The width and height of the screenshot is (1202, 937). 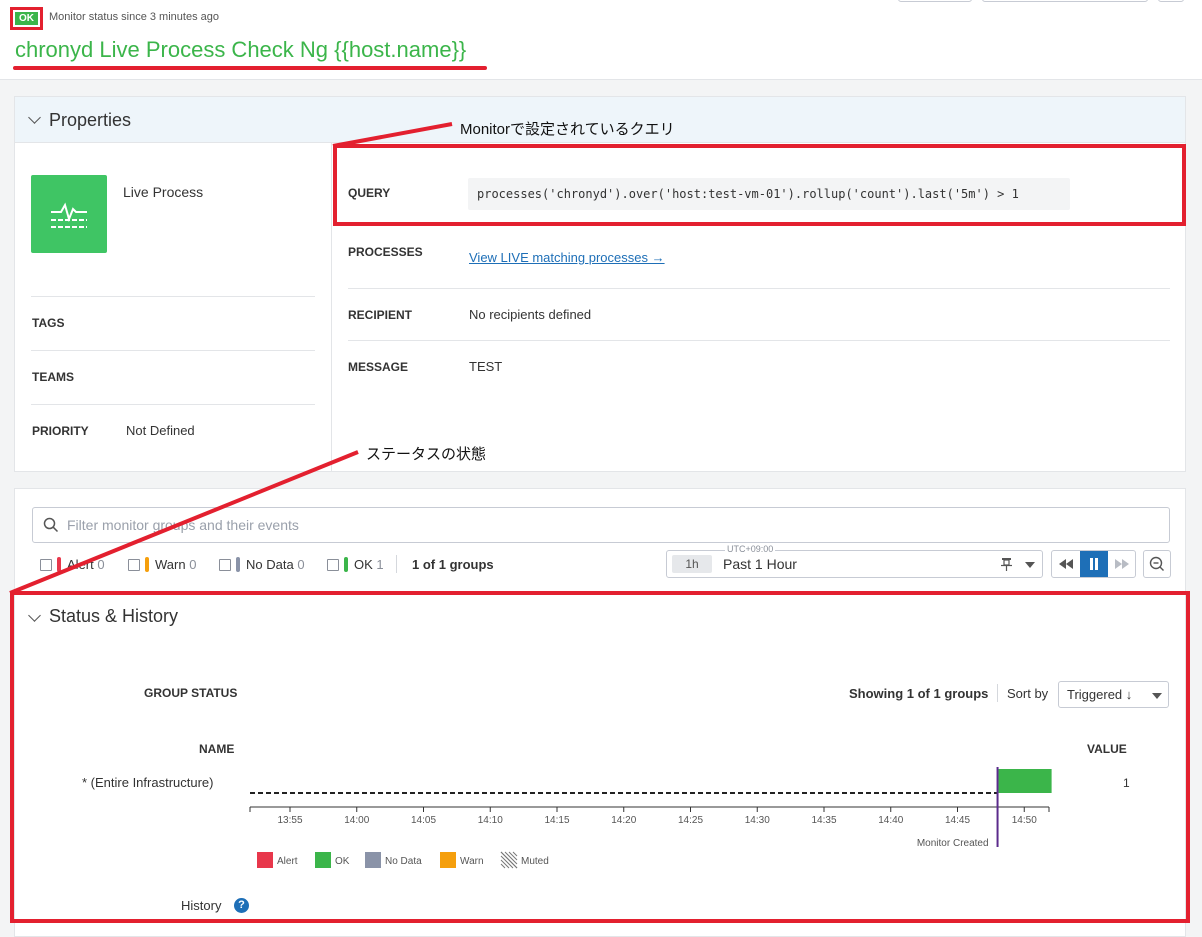 What do you see at coordinates (1006, 564) in the screenshot?
I see `pin-icon` at bounding box center [1006, 564].